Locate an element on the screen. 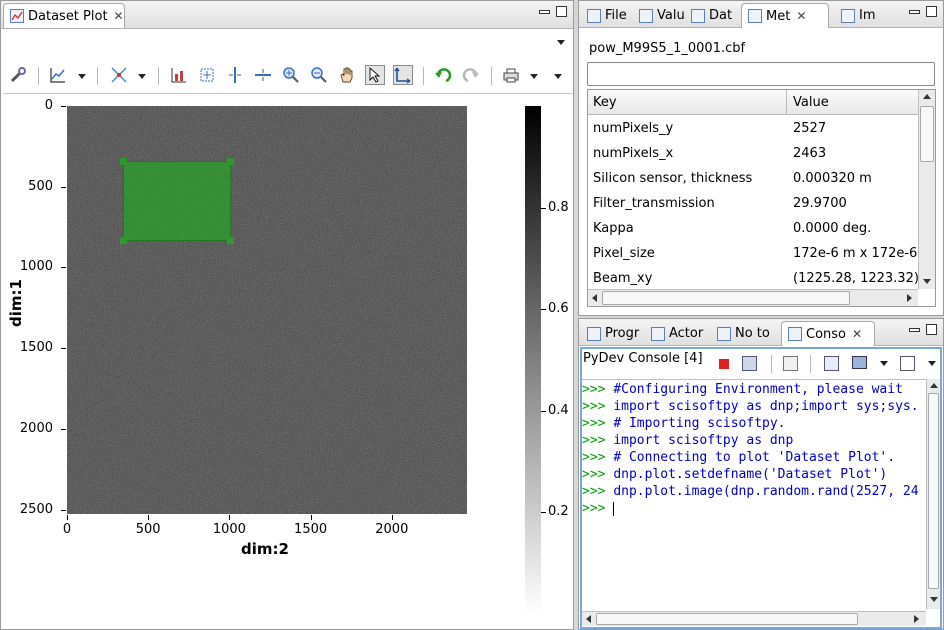 This screenshot has width=944, height=630. table-row: Pixel_size 172e-6 m x 172e-6 is located at coordinates (753, 253).